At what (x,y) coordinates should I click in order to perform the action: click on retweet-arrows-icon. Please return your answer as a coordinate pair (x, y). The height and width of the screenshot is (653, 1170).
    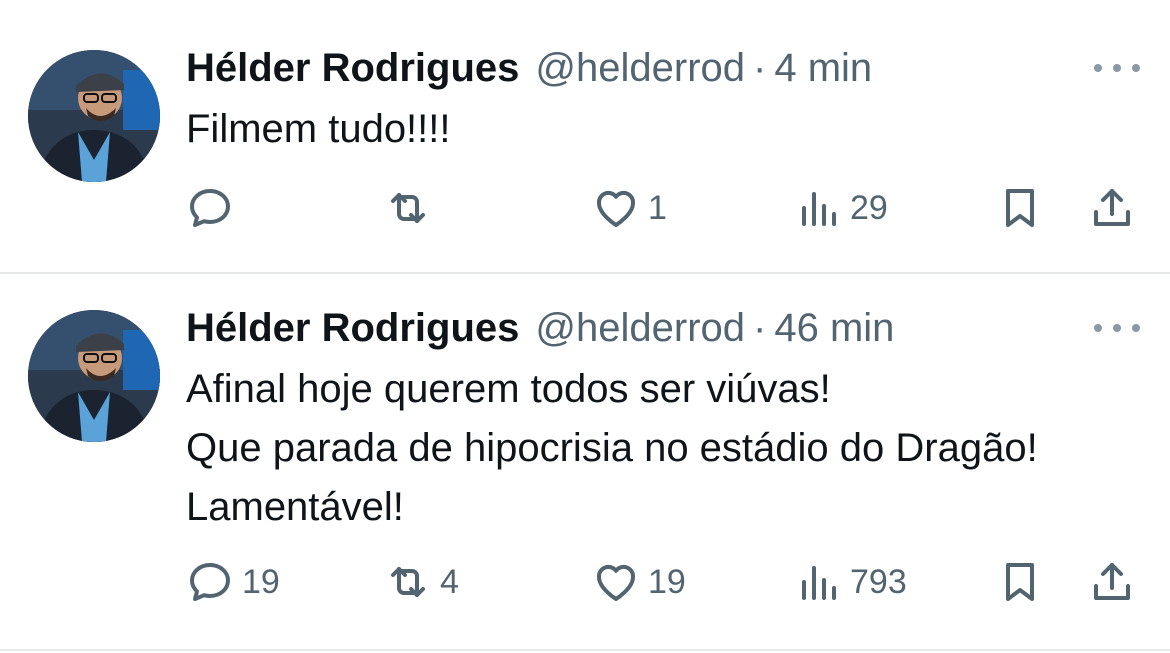
    Looking at the image, I should click on (408, 582).